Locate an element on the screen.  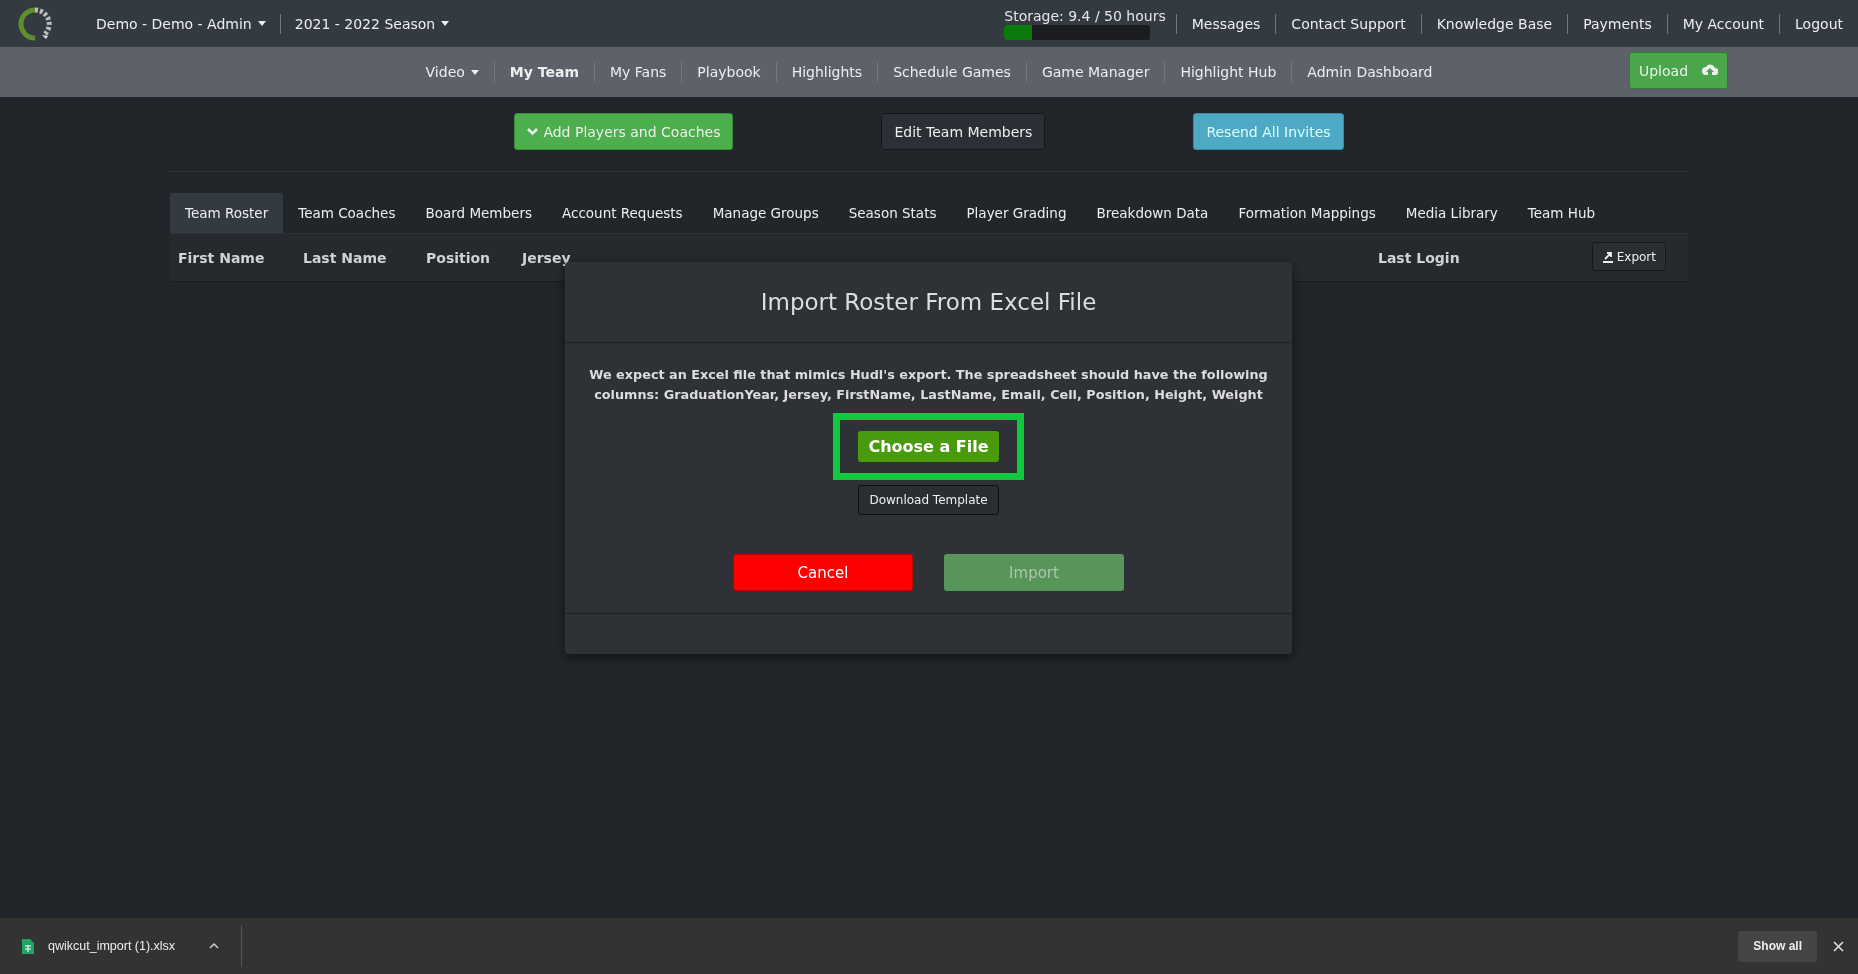
nav-link: Admin Dashboard is located at coordinates (1370, 72).